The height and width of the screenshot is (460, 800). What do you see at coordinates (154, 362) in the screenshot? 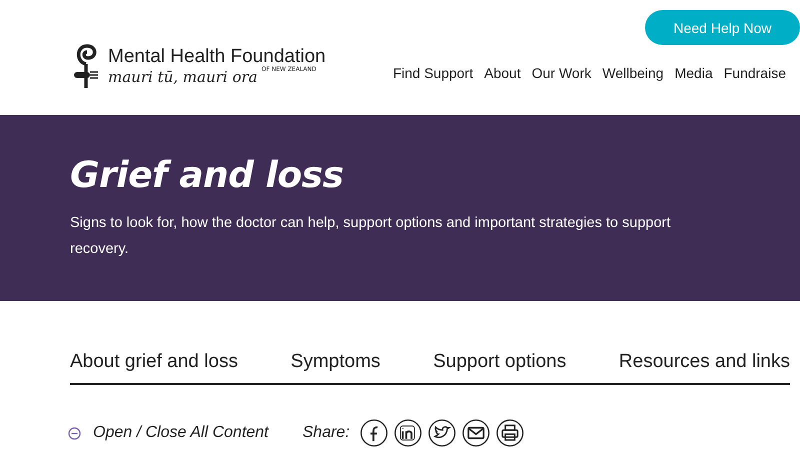
I see `section-tab: About grief and loss` at bounding box center [154, 362].